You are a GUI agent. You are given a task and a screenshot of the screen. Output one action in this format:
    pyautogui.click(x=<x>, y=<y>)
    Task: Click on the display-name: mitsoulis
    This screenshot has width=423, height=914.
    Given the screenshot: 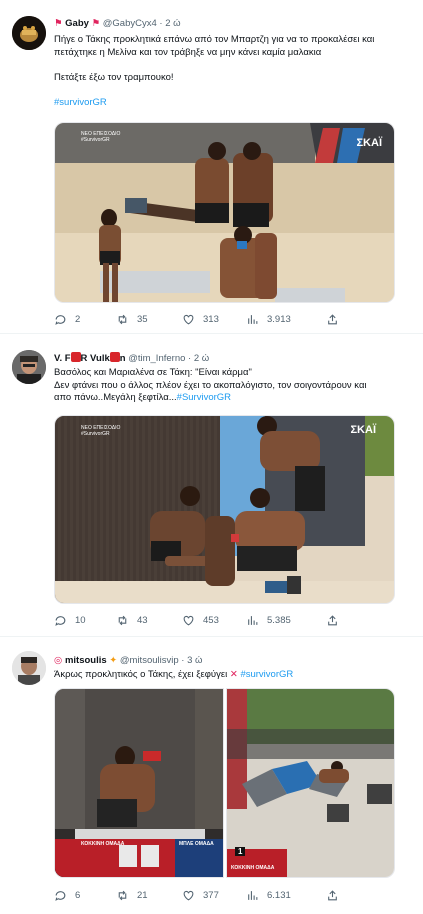 What is the action you would take?
    pyautogui.click(x=86, y=660)
    